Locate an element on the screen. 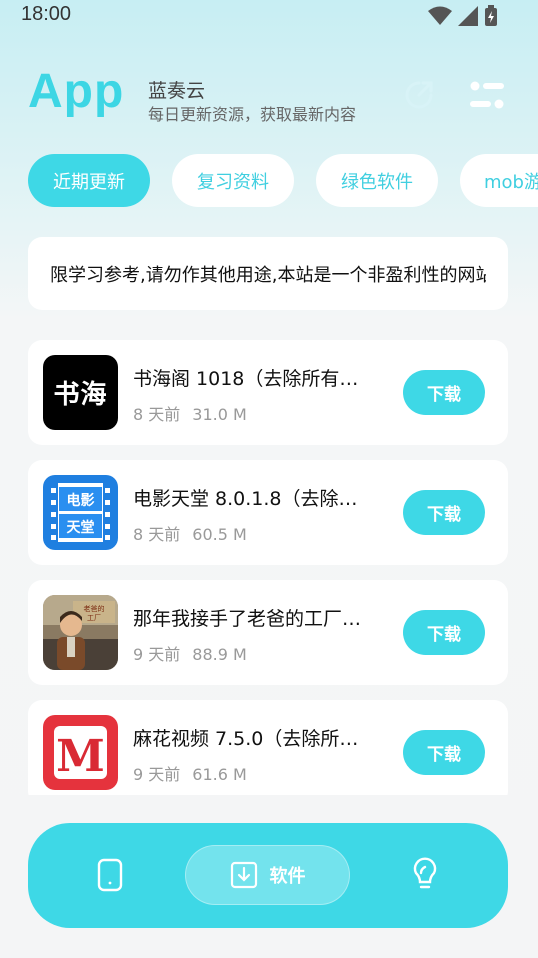  app-meta: 9 天前 88.9 M is located at coordinates (190, 653).